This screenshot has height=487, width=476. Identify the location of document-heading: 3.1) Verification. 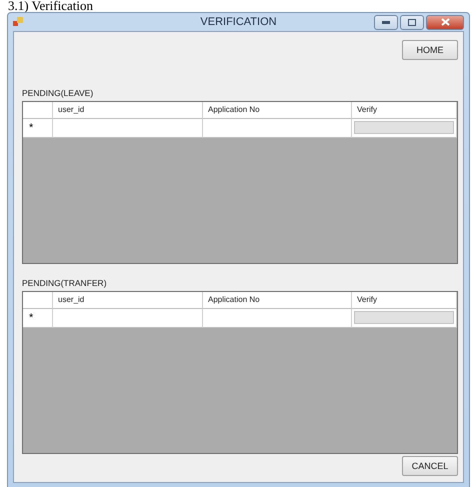
(50, 6).